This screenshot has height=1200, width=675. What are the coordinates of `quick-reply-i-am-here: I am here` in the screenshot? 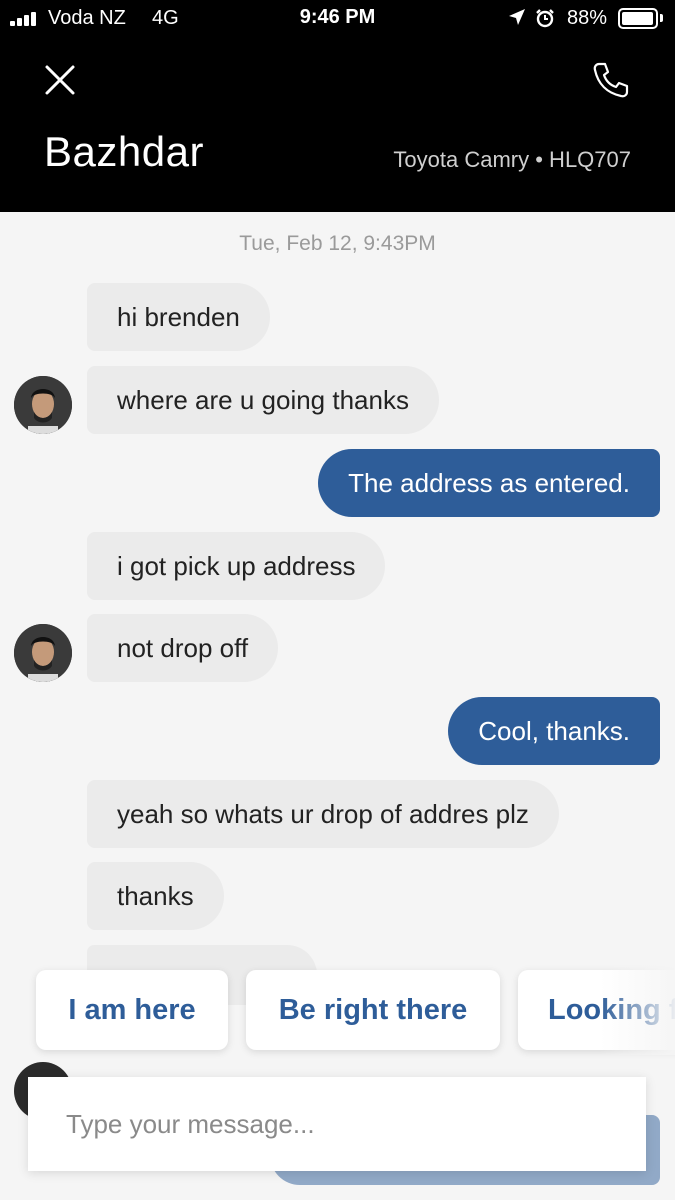 It's located at (132, 1010).